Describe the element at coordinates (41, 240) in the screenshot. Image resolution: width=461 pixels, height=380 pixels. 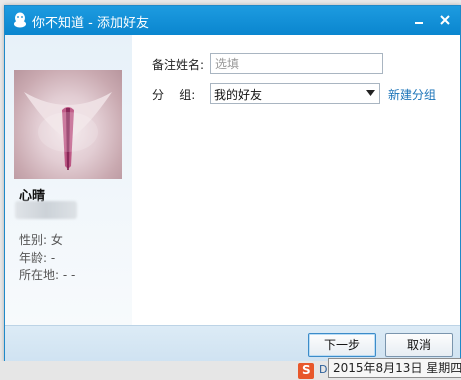
I see `gender-info: 性别: 女` at that location.